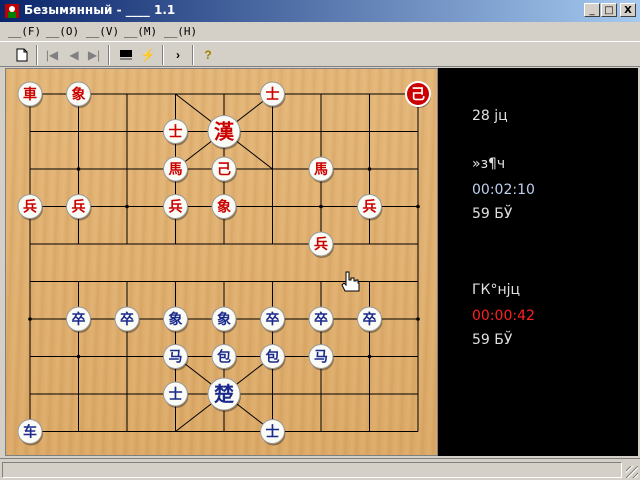 Image resolution: width=640 pixels, height=480 pixels. I want to click on top-player-name: »з¶ч, so click(489, 164).